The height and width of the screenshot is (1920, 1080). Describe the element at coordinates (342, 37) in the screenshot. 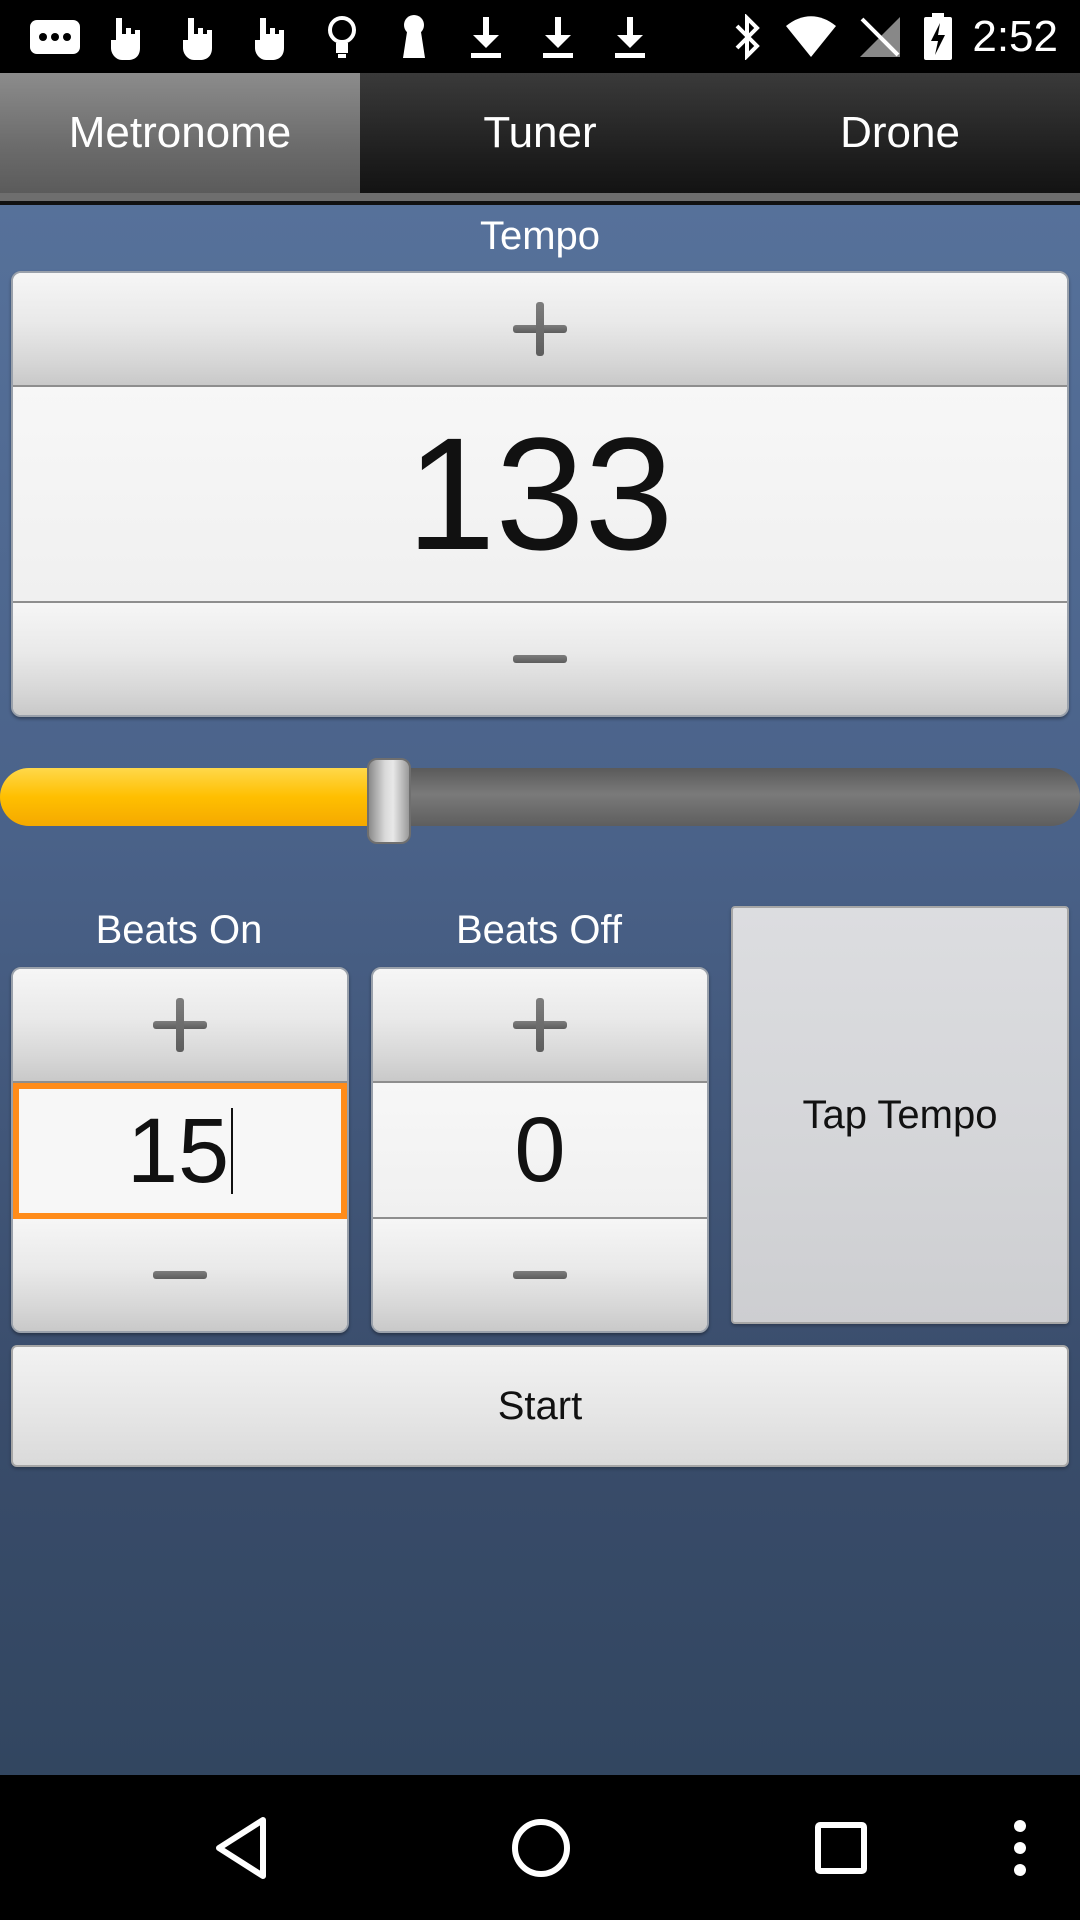

I see `lightbulb-icon` at that location.